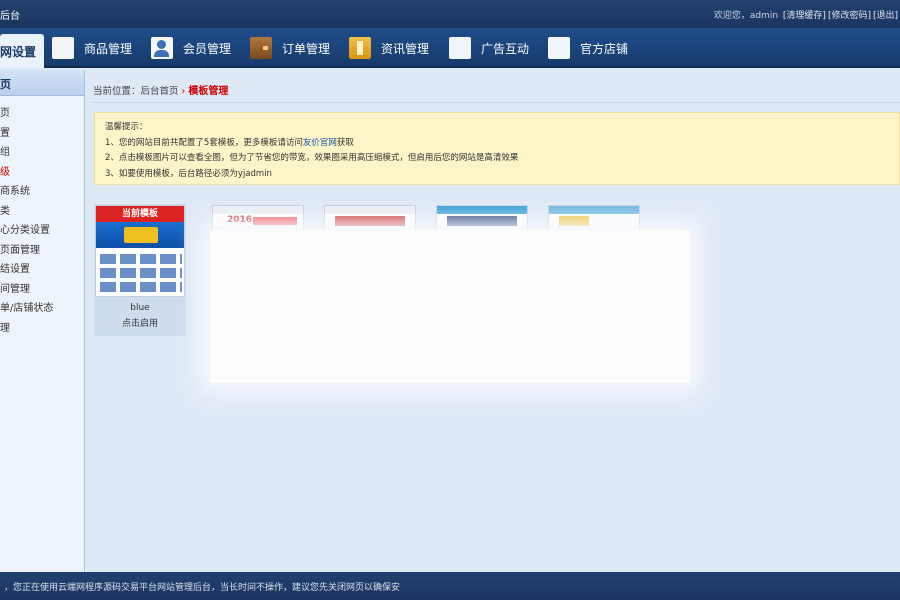  What do you see at coordinates (140, 235) in the screenshot?
I see `thumbnail-banner` at bounding box center [140, 235].